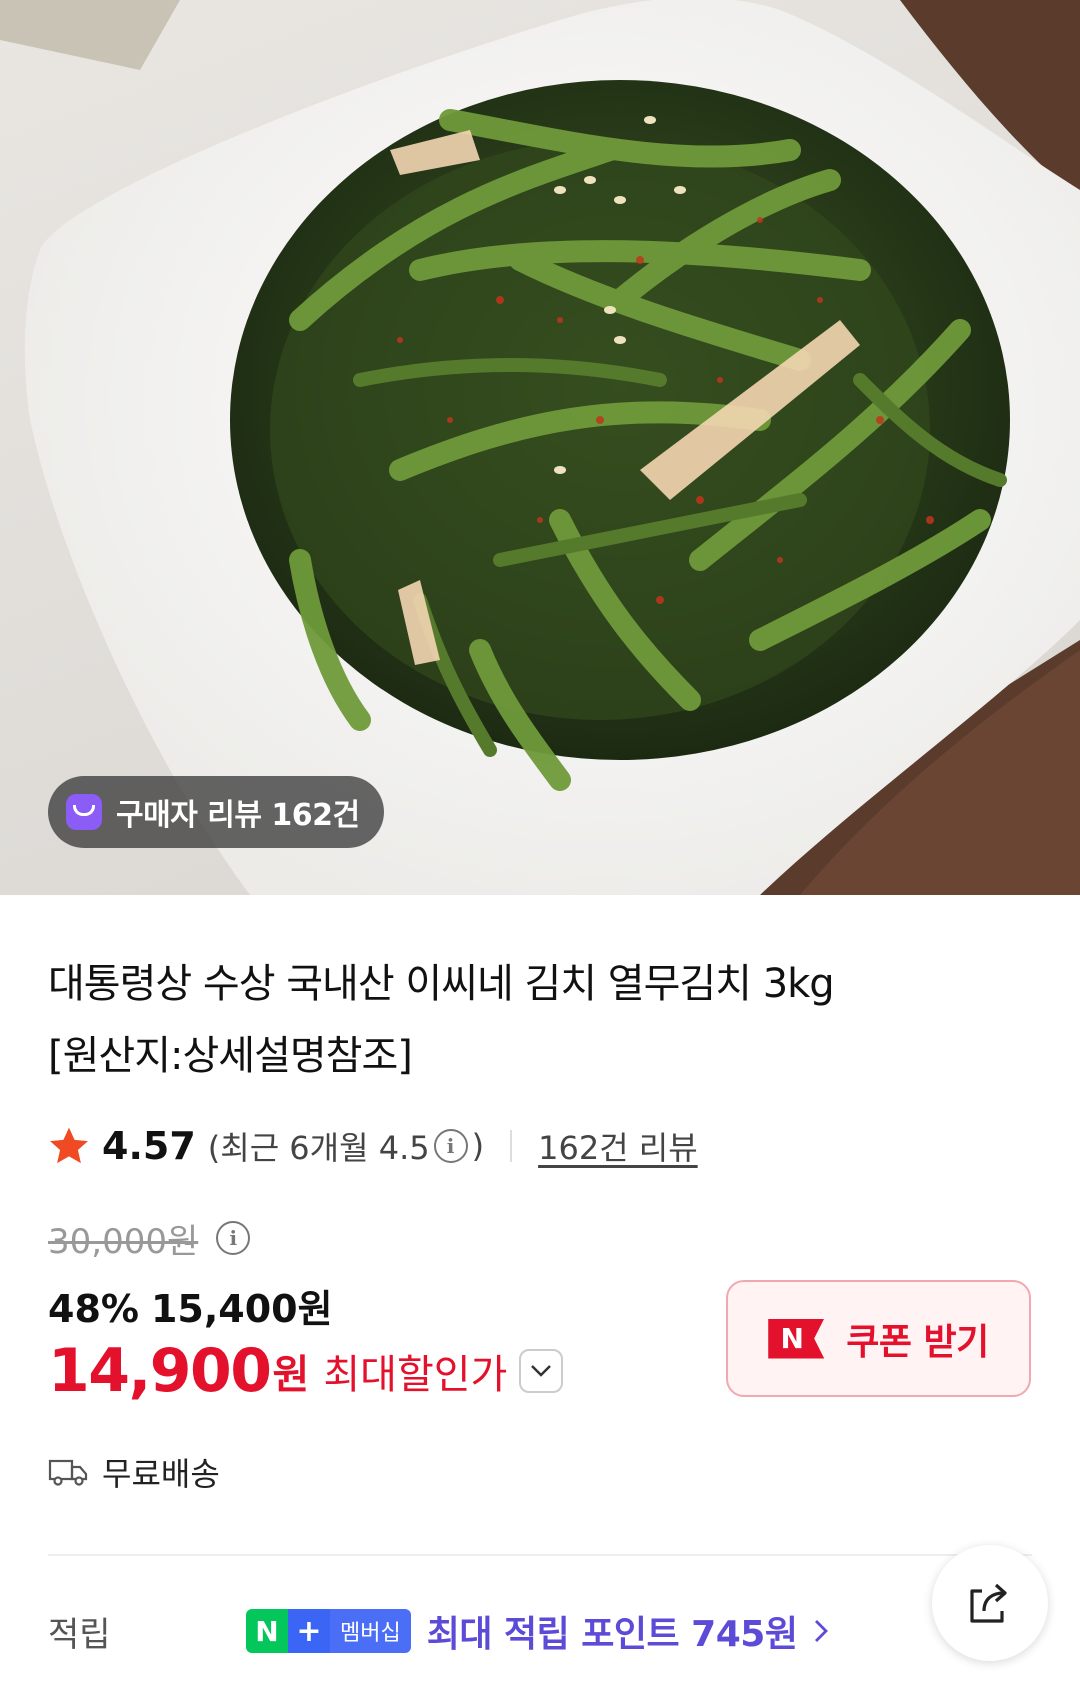  Describe the element at coordinates (543, 1020) in the screenshot. I see `product-title: 대통령상 수상 국내산 이씨네 김치 열무김치 3kg [원산지:상세설명참조]` at that location.